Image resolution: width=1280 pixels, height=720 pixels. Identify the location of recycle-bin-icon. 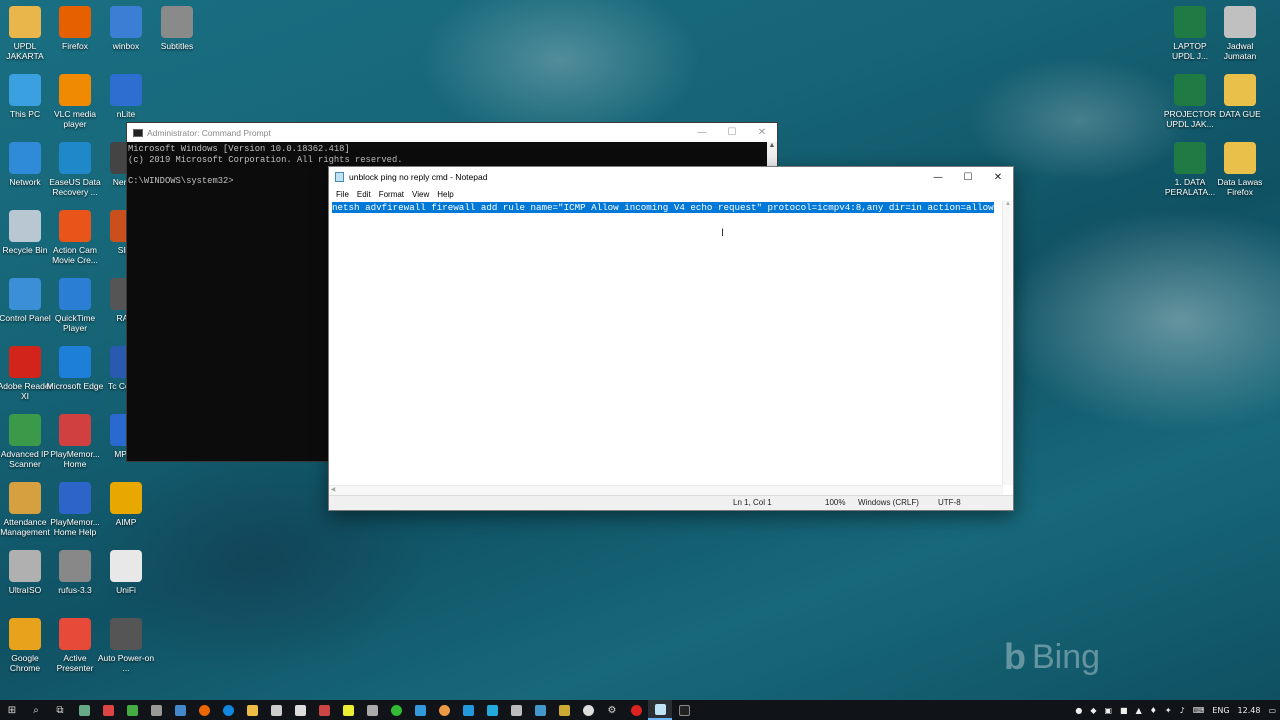
(25, 226).